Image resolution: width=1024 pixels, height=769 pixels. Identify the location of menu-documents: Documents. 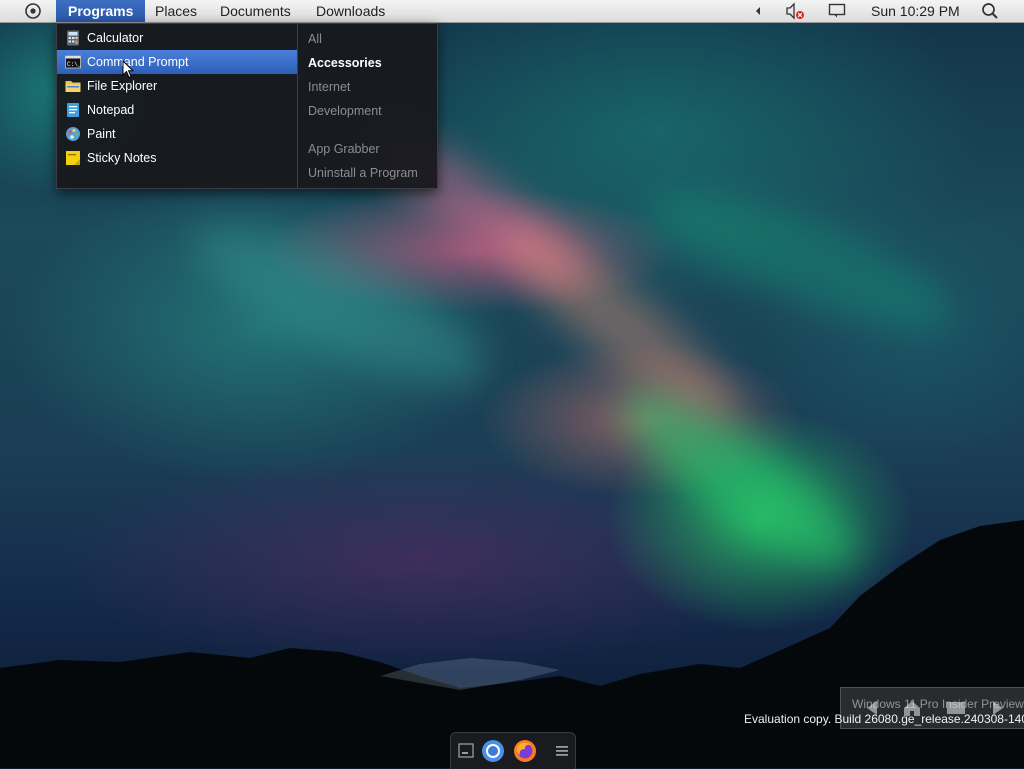
(255, 11).